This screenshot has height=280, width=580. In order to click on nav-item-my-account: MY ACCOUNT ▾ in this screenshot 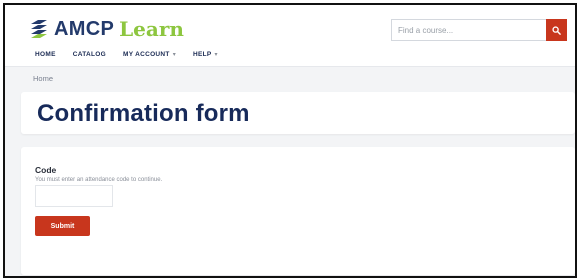, I will do `click(149, 54)`.